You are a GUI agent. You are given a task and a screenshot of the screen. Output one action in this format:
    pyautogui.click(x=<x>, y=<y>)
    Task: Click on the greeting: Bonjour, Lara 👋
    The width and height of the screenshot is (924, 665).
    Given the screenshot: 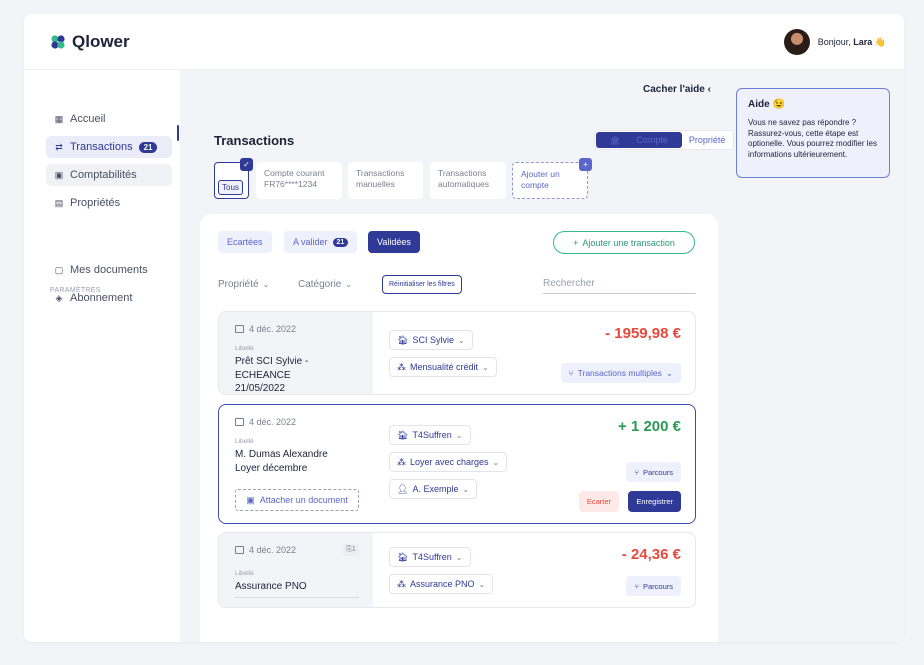 What is the action you would take?
    pyautogui.click(x=851, y=41)
    